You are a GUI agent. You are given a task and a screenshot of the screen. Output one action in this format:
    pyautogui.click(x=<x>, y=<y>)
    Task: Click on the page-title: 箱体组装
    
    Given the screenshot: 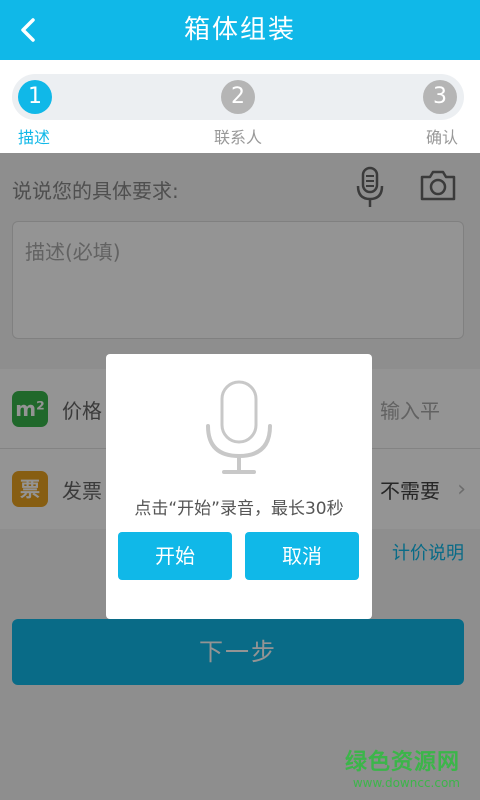 What is the action you would take?
    pyautogui.click(x=239, y=30)
    